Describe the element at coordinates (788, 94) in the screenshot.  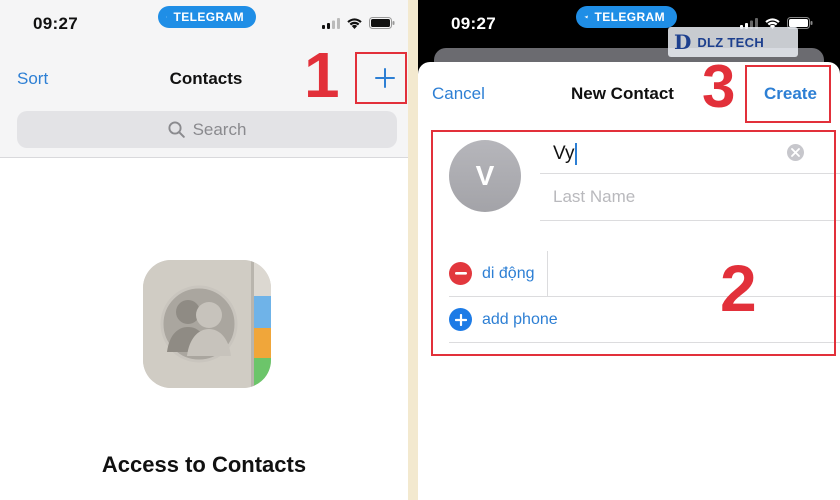
I see `step-3-highlight` at that location.